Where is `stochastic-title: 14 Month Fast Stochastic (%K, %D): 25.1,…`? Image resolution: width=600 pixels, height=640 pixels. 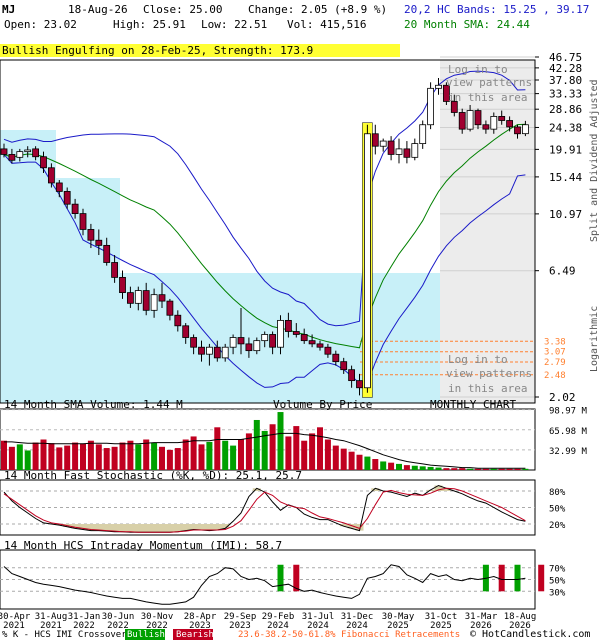
stochastic-title: 14 Month Fast Stochastic (%K, %D): 25.1,… is located at coordinates (153, 475).